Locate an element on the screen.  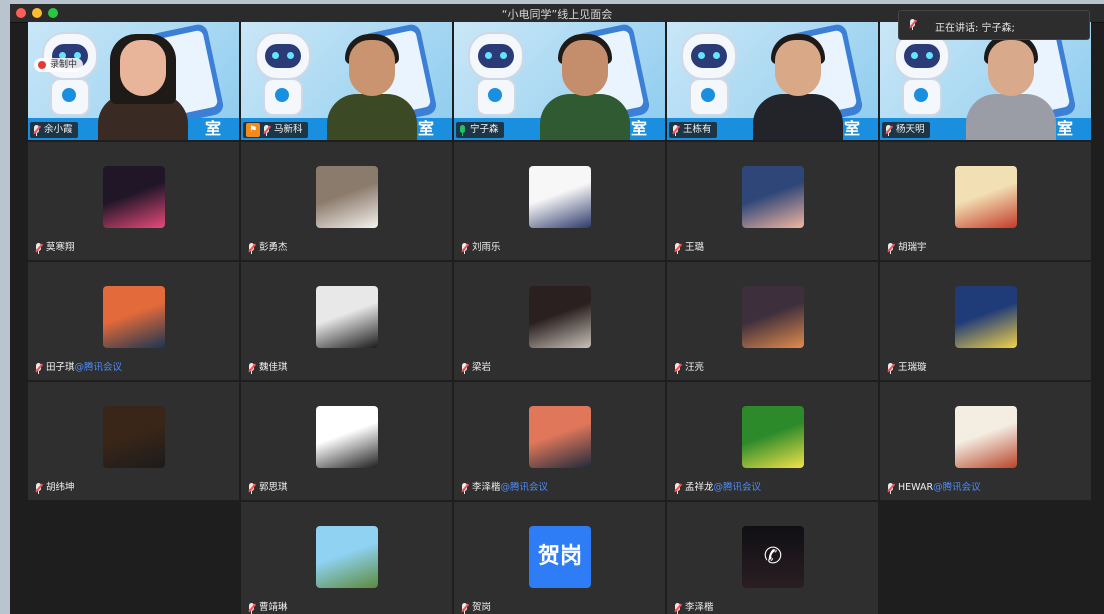
participant-tile: ✆ 李泽楷 is located at coordinates (772, 558).